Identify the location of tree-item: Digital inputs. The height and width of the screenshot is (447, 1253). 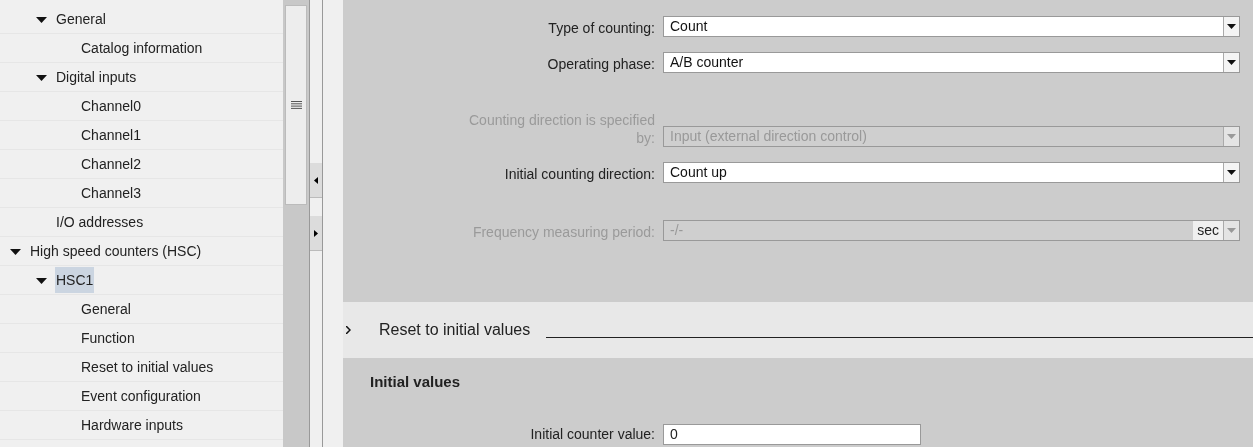
(96, 77).